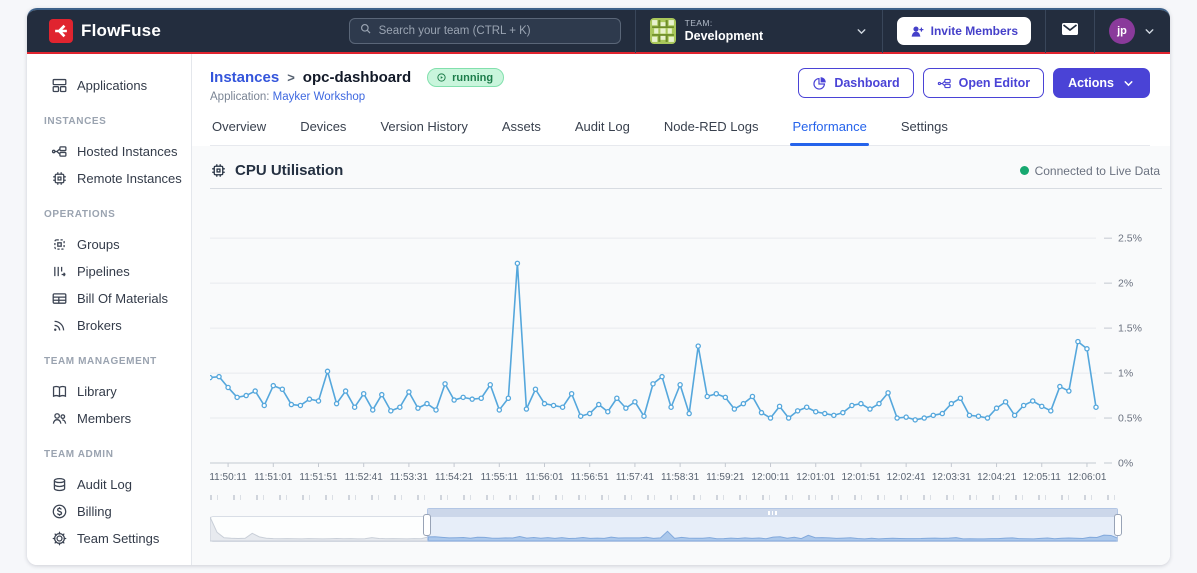 The height and width of the screenshot is (573, 1197). I want to click on flowfuse-logo-icon, so click(61, 31).